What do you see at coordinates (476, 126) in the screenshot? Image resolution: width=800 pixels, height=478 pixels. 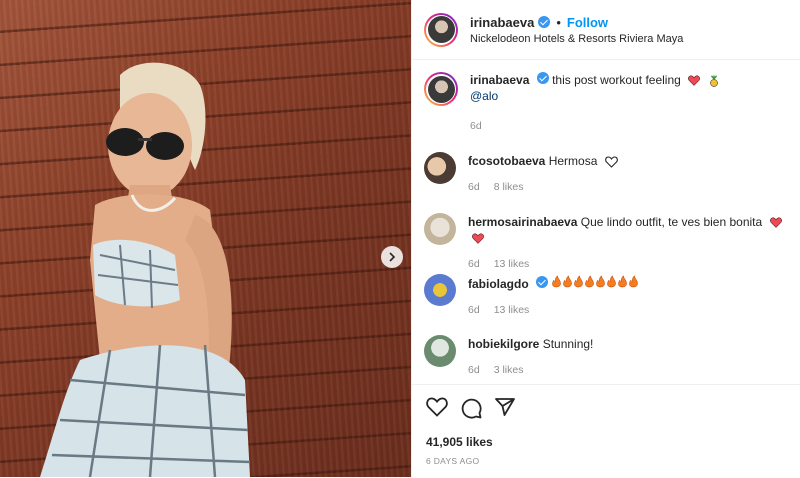 I see `caption-age: 6d` at bounding box center [476, 126].